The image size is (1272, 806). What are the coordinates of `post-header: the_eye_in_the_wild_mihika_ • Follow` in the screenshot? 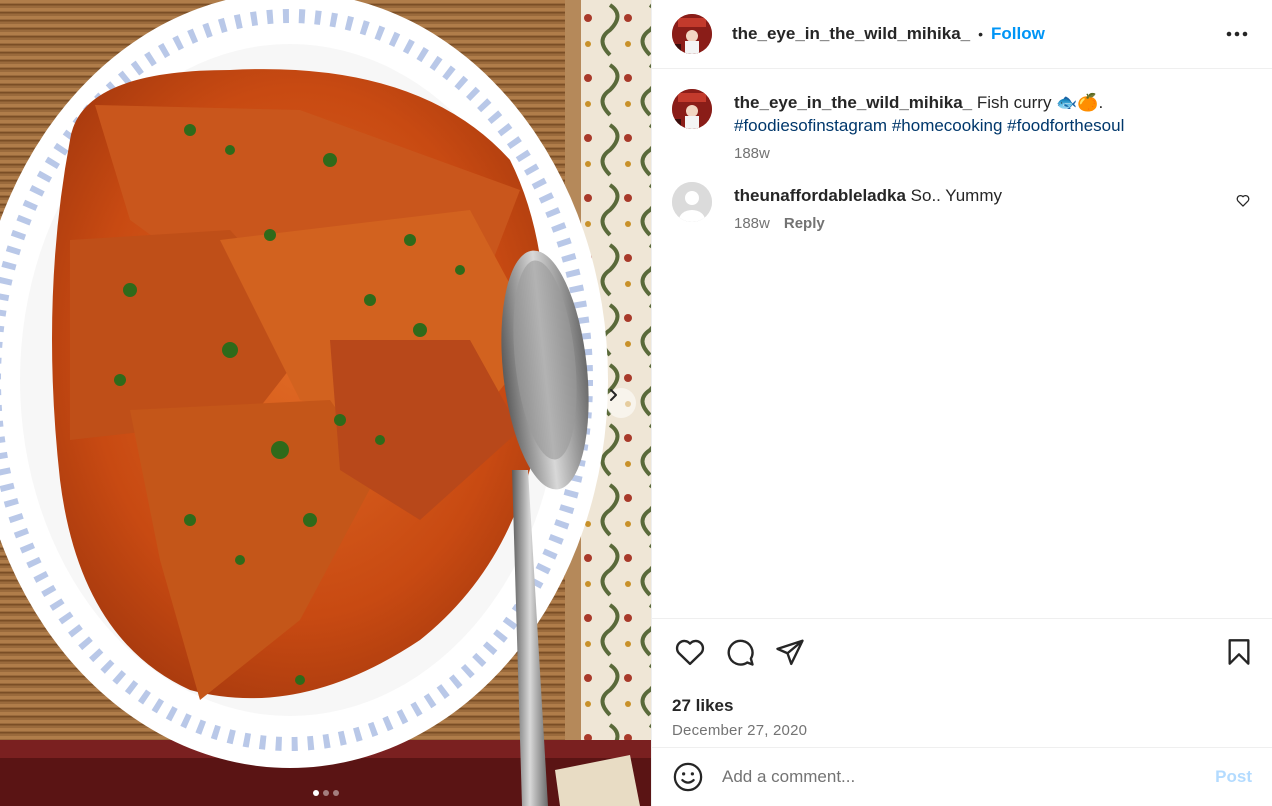 It's located at (962, 34).